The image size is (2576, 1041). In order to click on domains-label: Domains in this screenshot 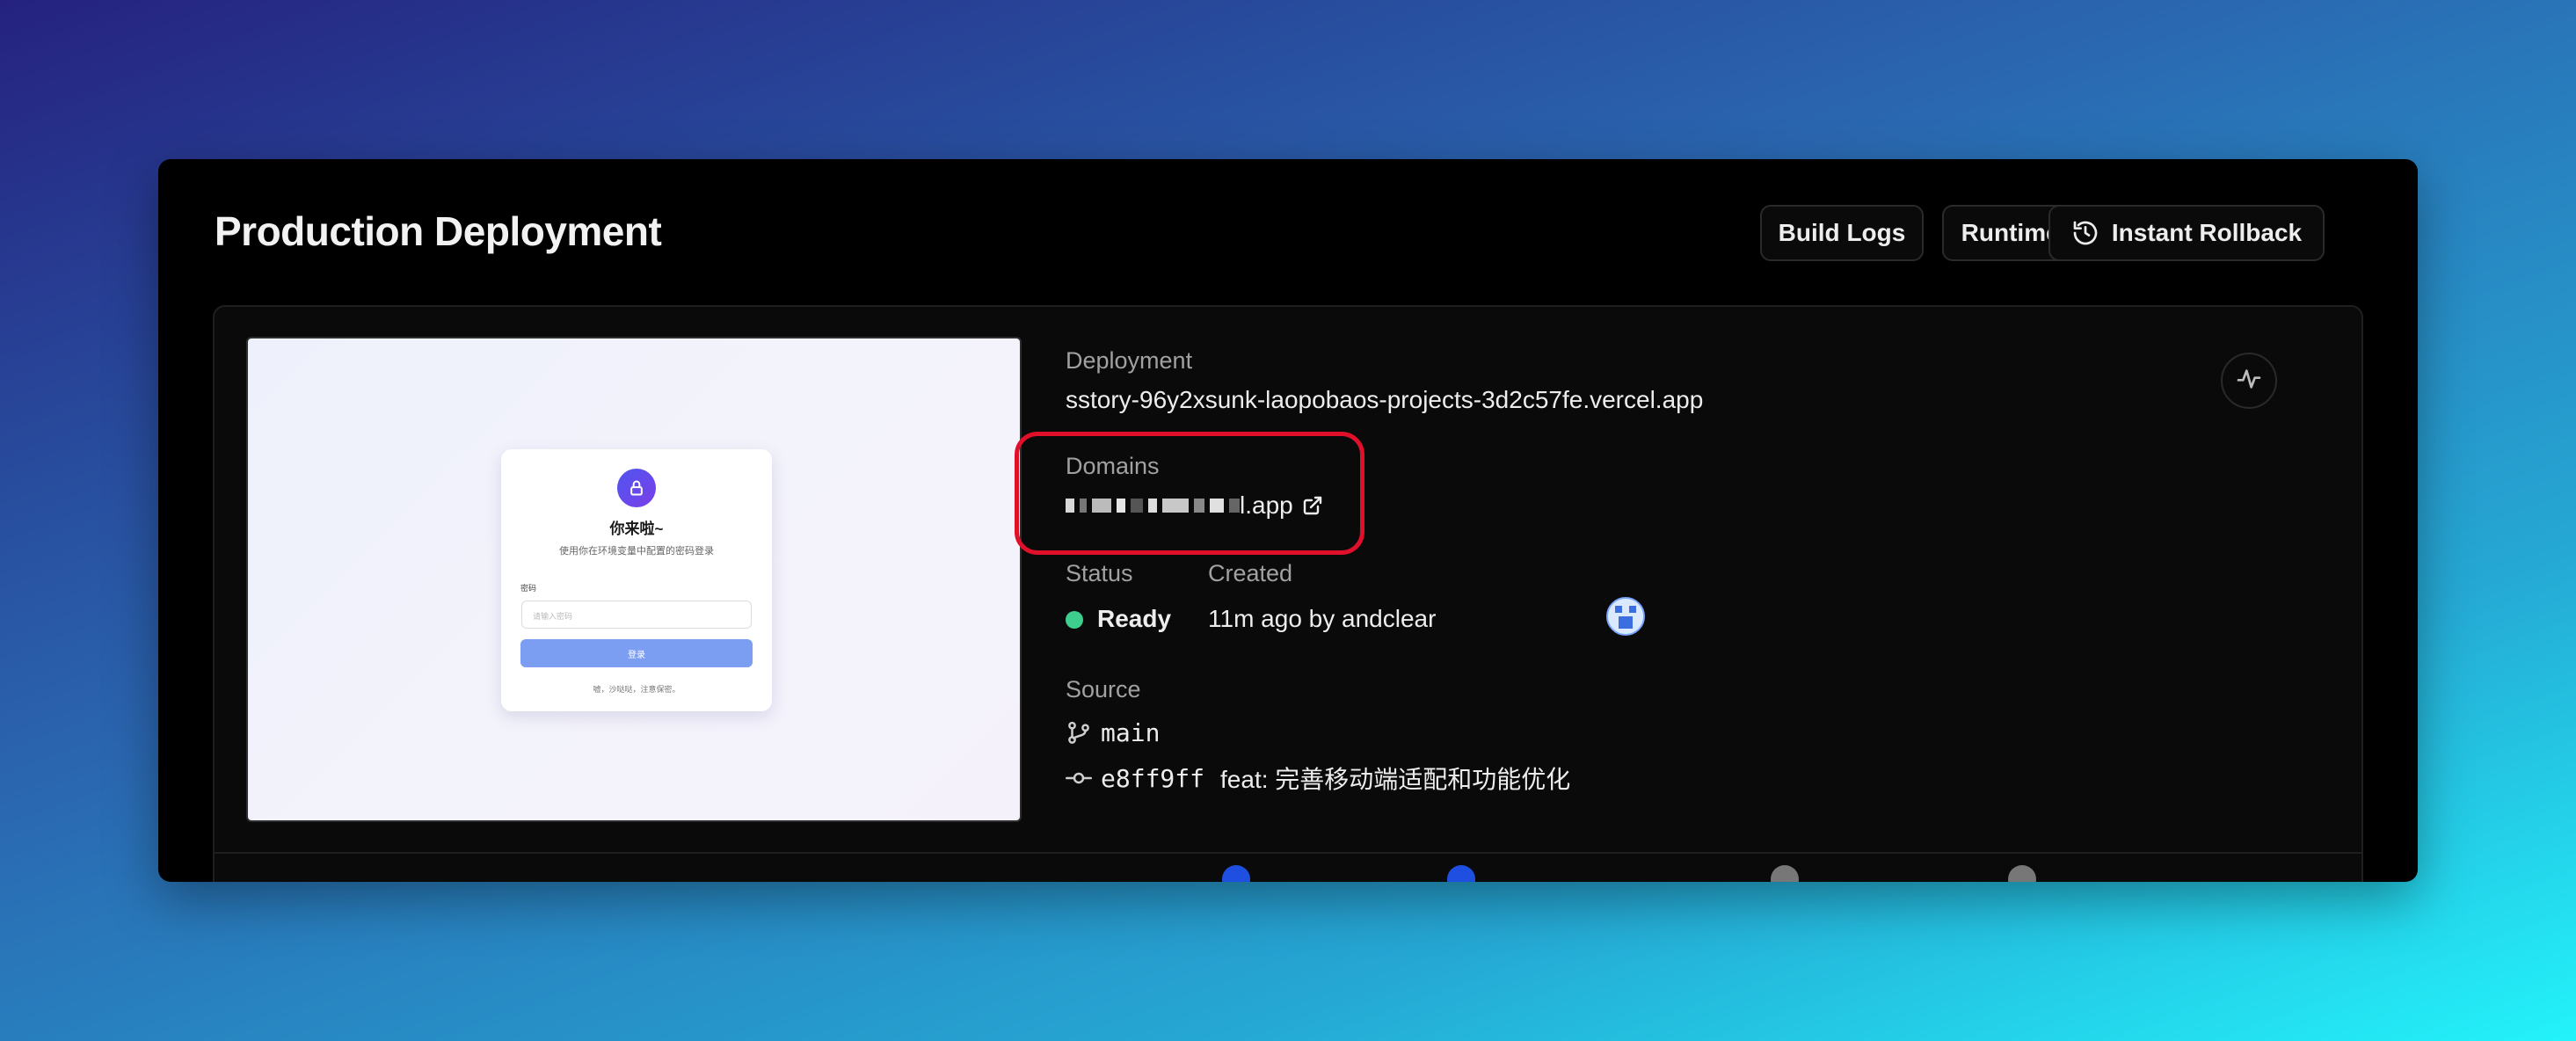, I will do `click(1113, 466)`.